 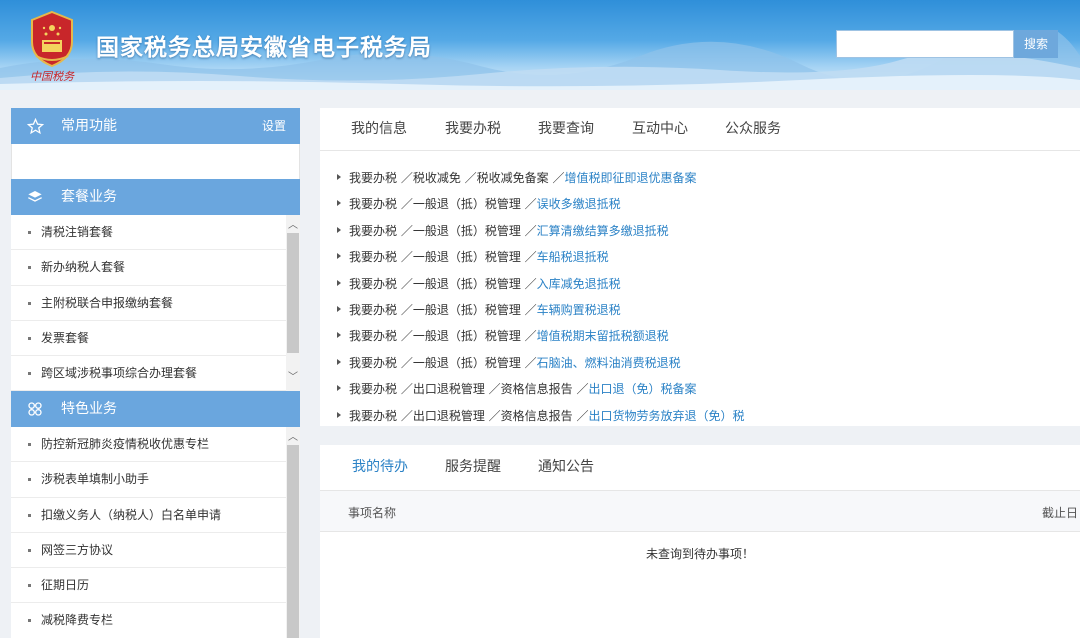 I want to click on sidebar-item: 减税降费专栏, so click(x=148, y=620).